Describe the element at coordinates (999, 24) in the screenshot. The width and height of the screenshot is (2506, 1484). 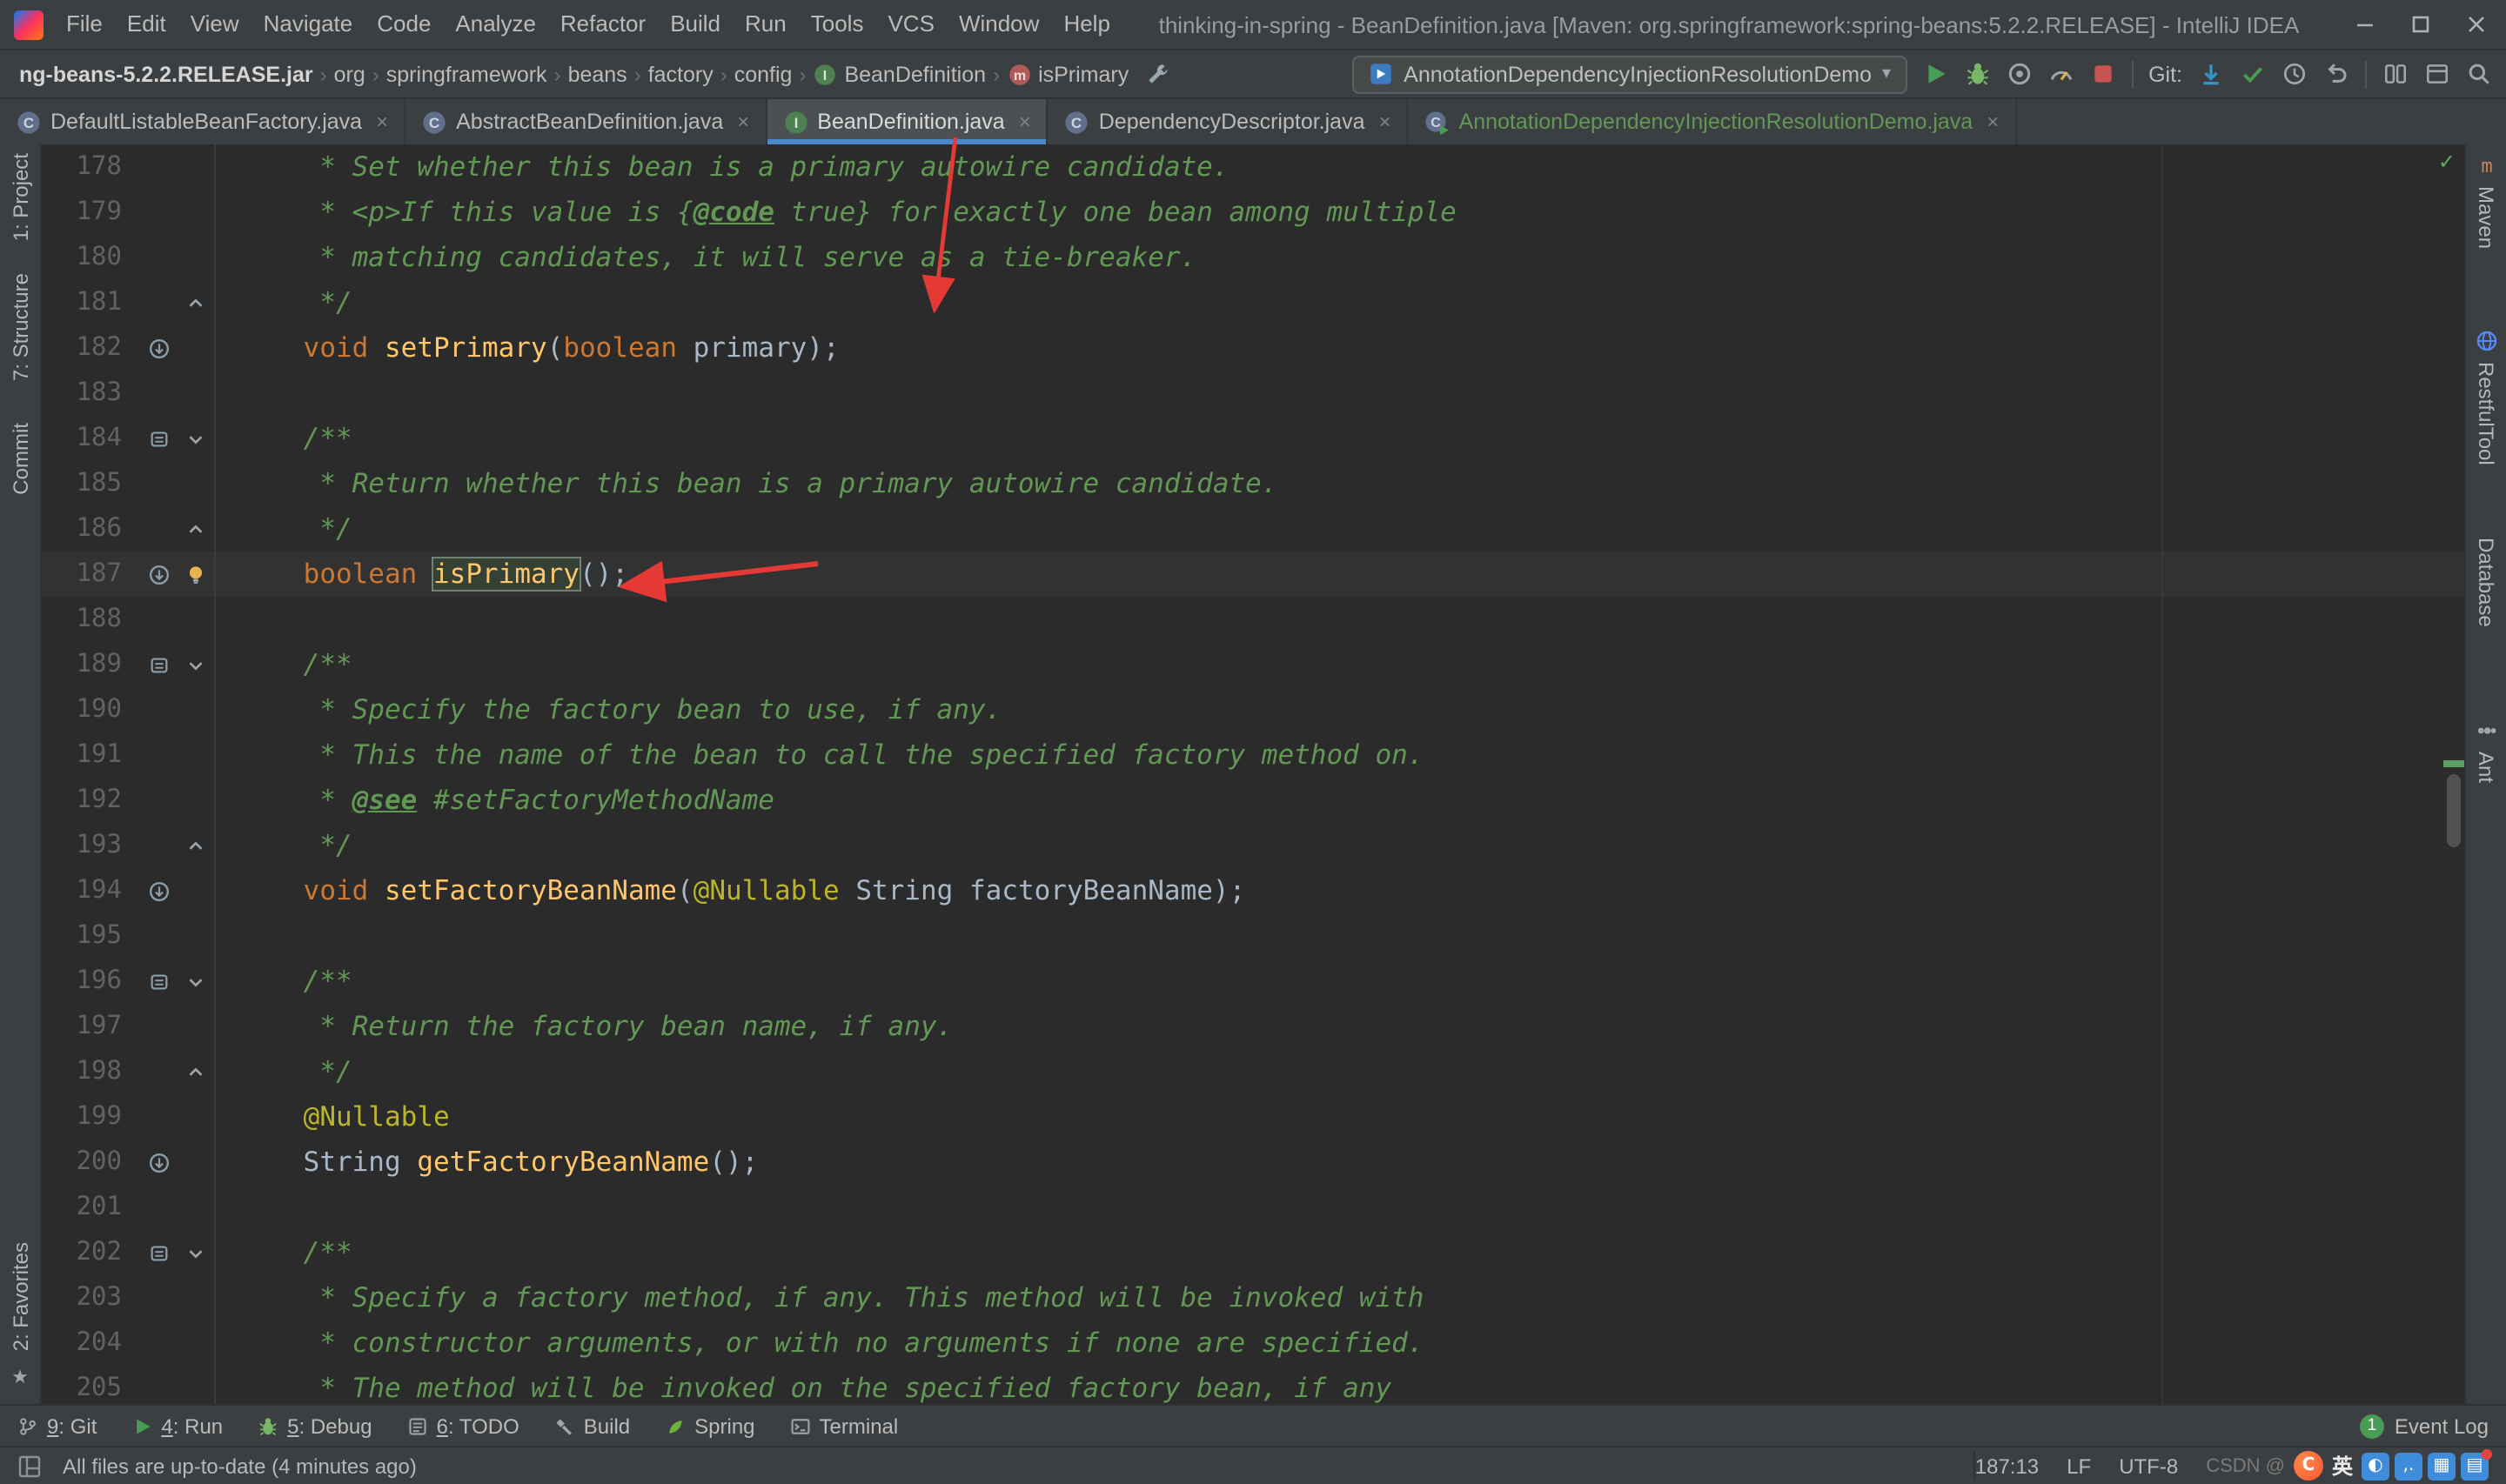
I see `menu-window: Window` at that location.